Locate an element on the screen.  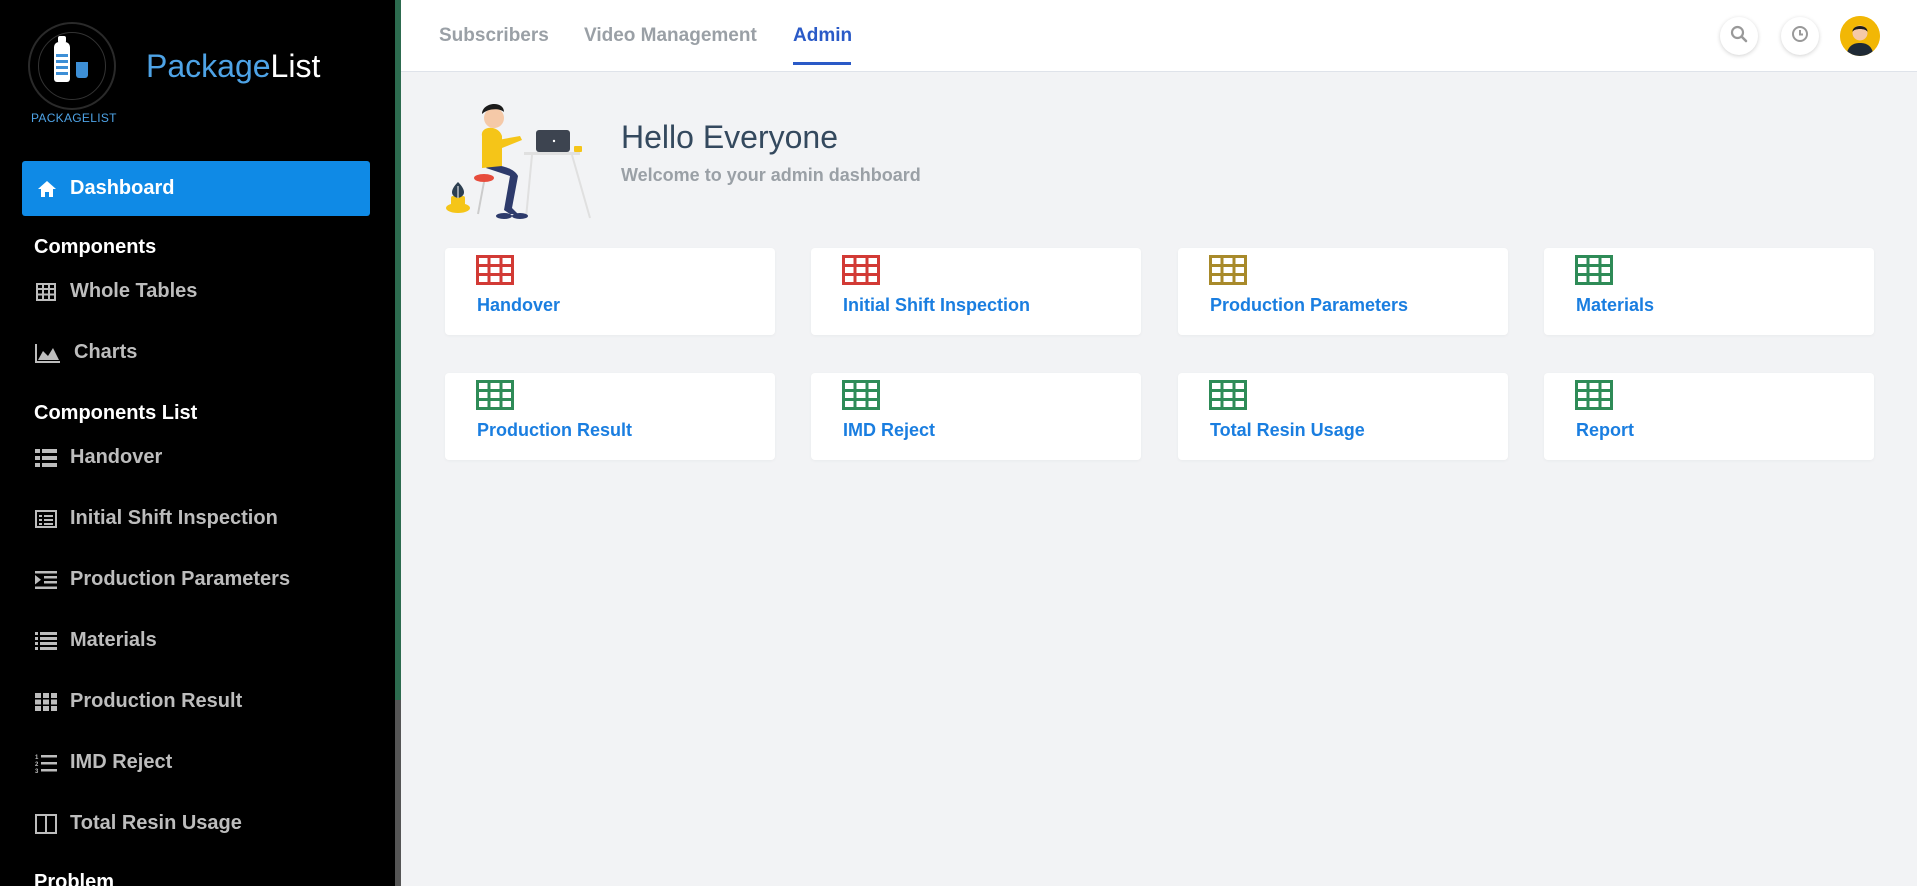
history-button is located at coordinates (1800, 36).